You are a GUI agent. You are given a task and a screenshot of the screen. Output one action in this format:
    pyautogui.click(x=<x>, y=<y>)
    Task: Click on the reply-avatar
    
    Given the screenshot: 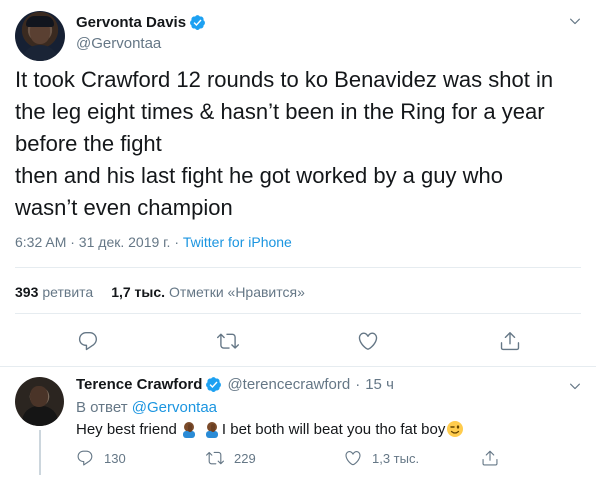 What is the action you would take?
    pyautogui.click(x=39, y=401)
    